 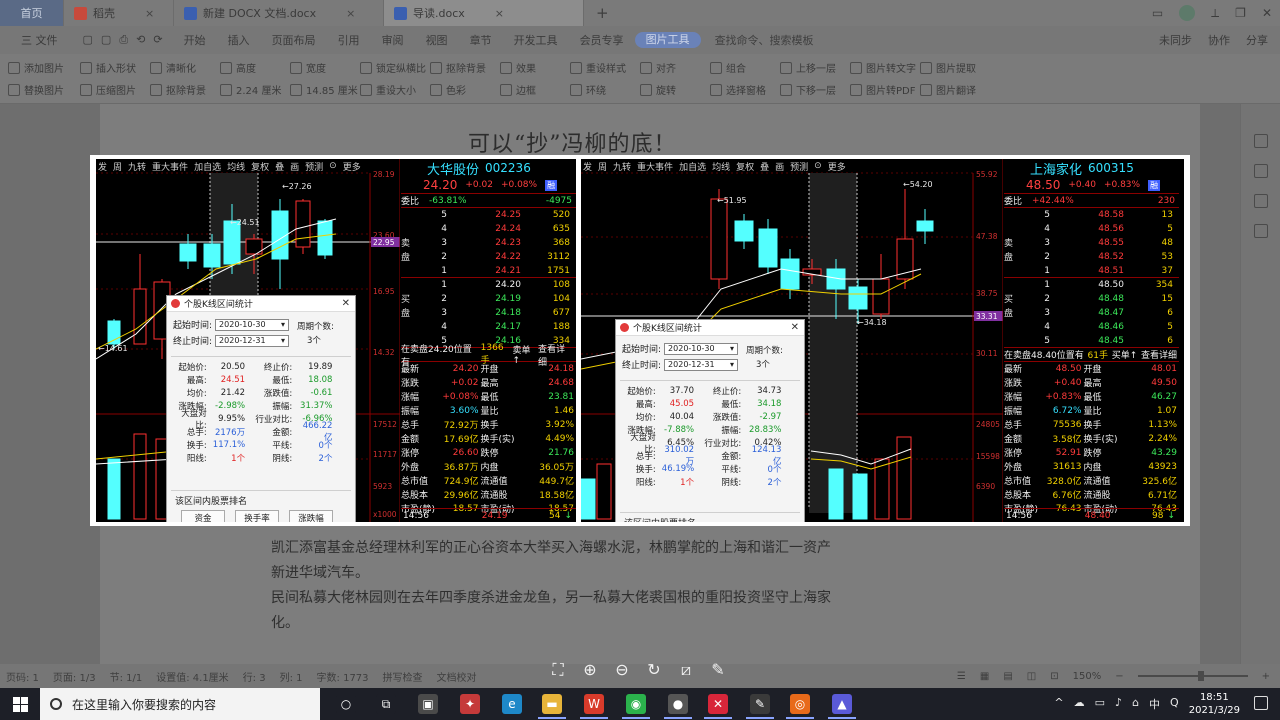 What do you see at coordinates (1200, 676) in the screenshot?
I see `zoom-slider-knob` at bounding box center [1200, 676].